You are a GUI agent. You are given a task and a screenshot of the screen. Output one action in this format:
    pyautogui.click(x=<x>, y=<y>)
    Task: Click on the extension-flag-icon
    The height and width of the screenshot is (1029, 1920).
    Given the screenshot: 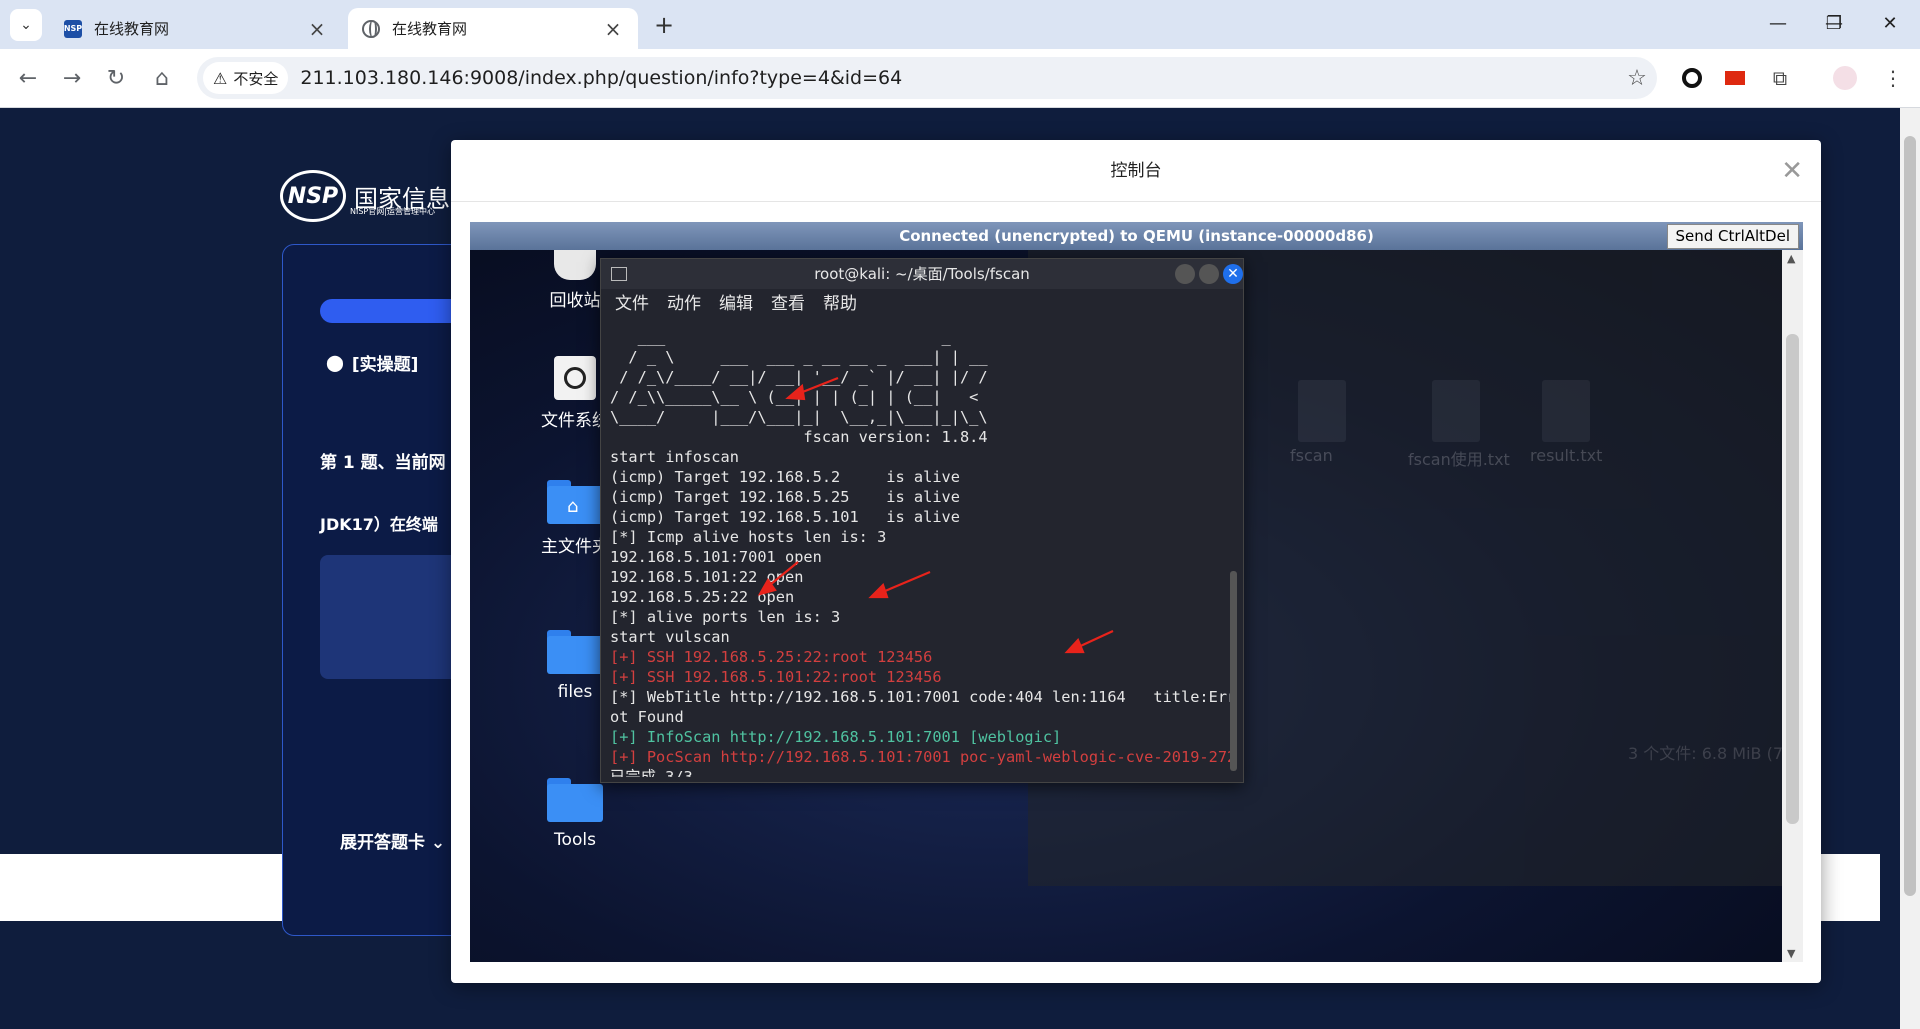 What is the action you would take?
    pyautogui.click(x=1735, y=78)
    